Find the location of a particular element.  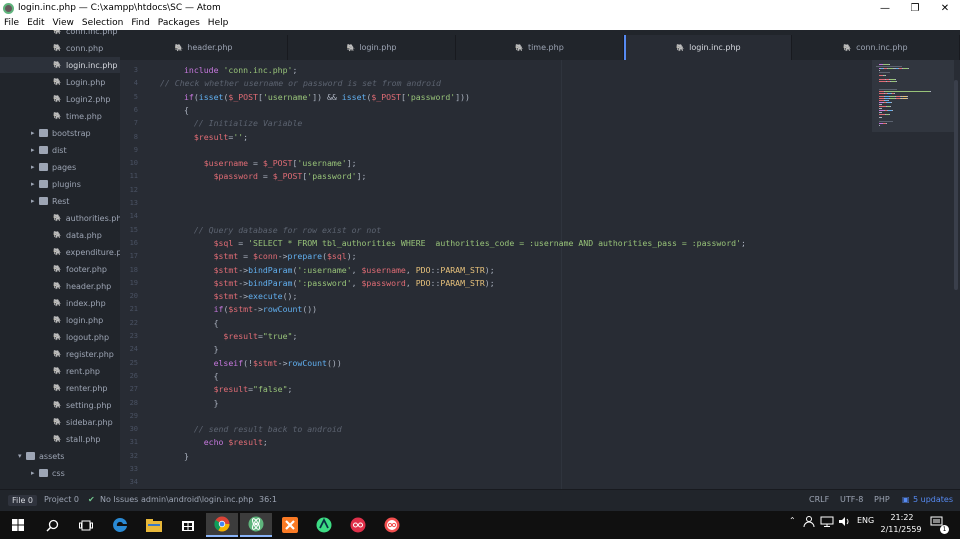

search-icon is located at coordinates (52, 525).